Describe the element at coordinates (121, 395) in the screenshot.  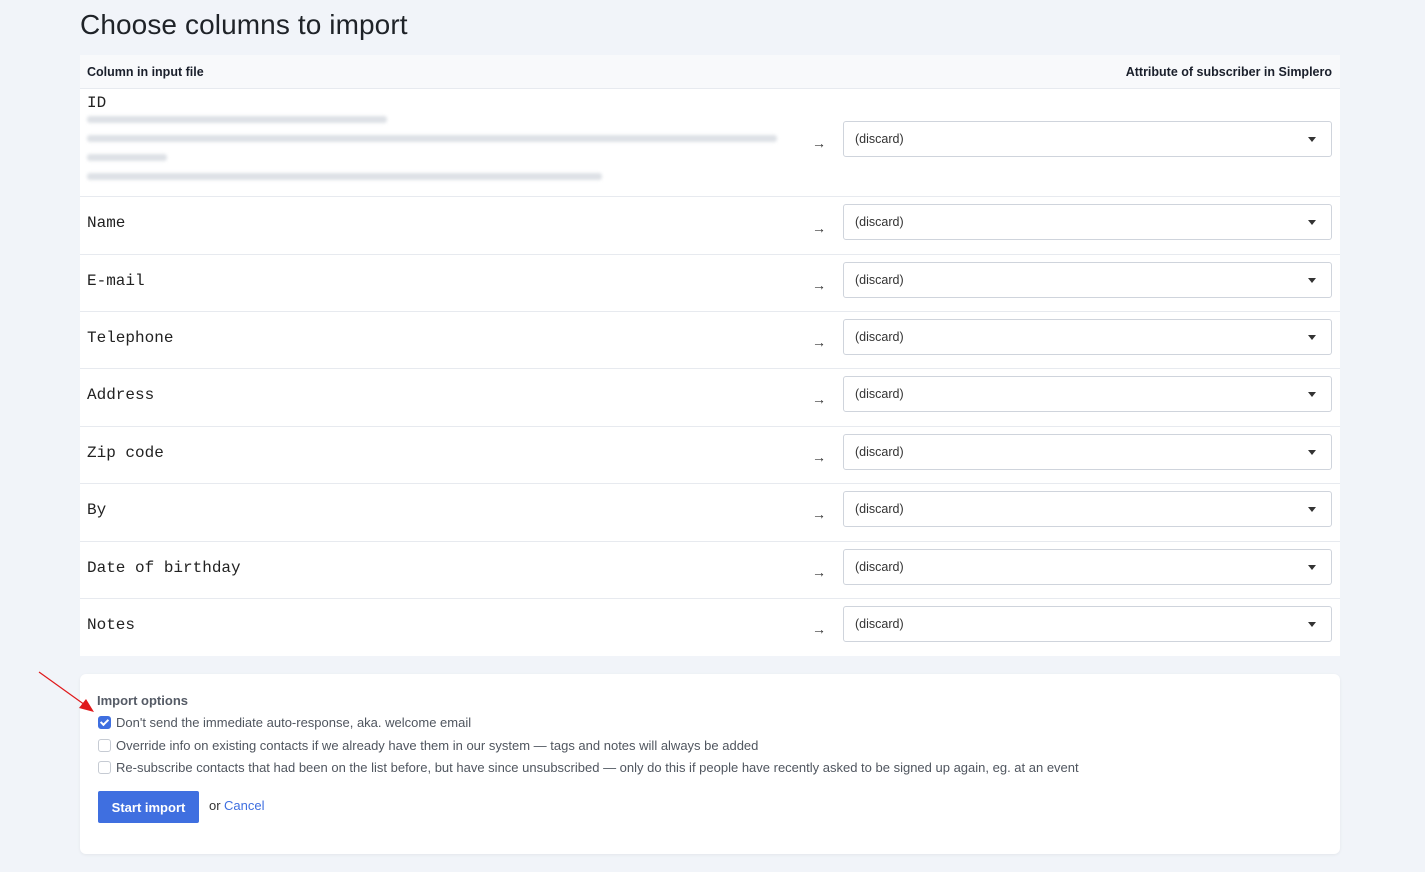
I see `column-name: Address` at that location.